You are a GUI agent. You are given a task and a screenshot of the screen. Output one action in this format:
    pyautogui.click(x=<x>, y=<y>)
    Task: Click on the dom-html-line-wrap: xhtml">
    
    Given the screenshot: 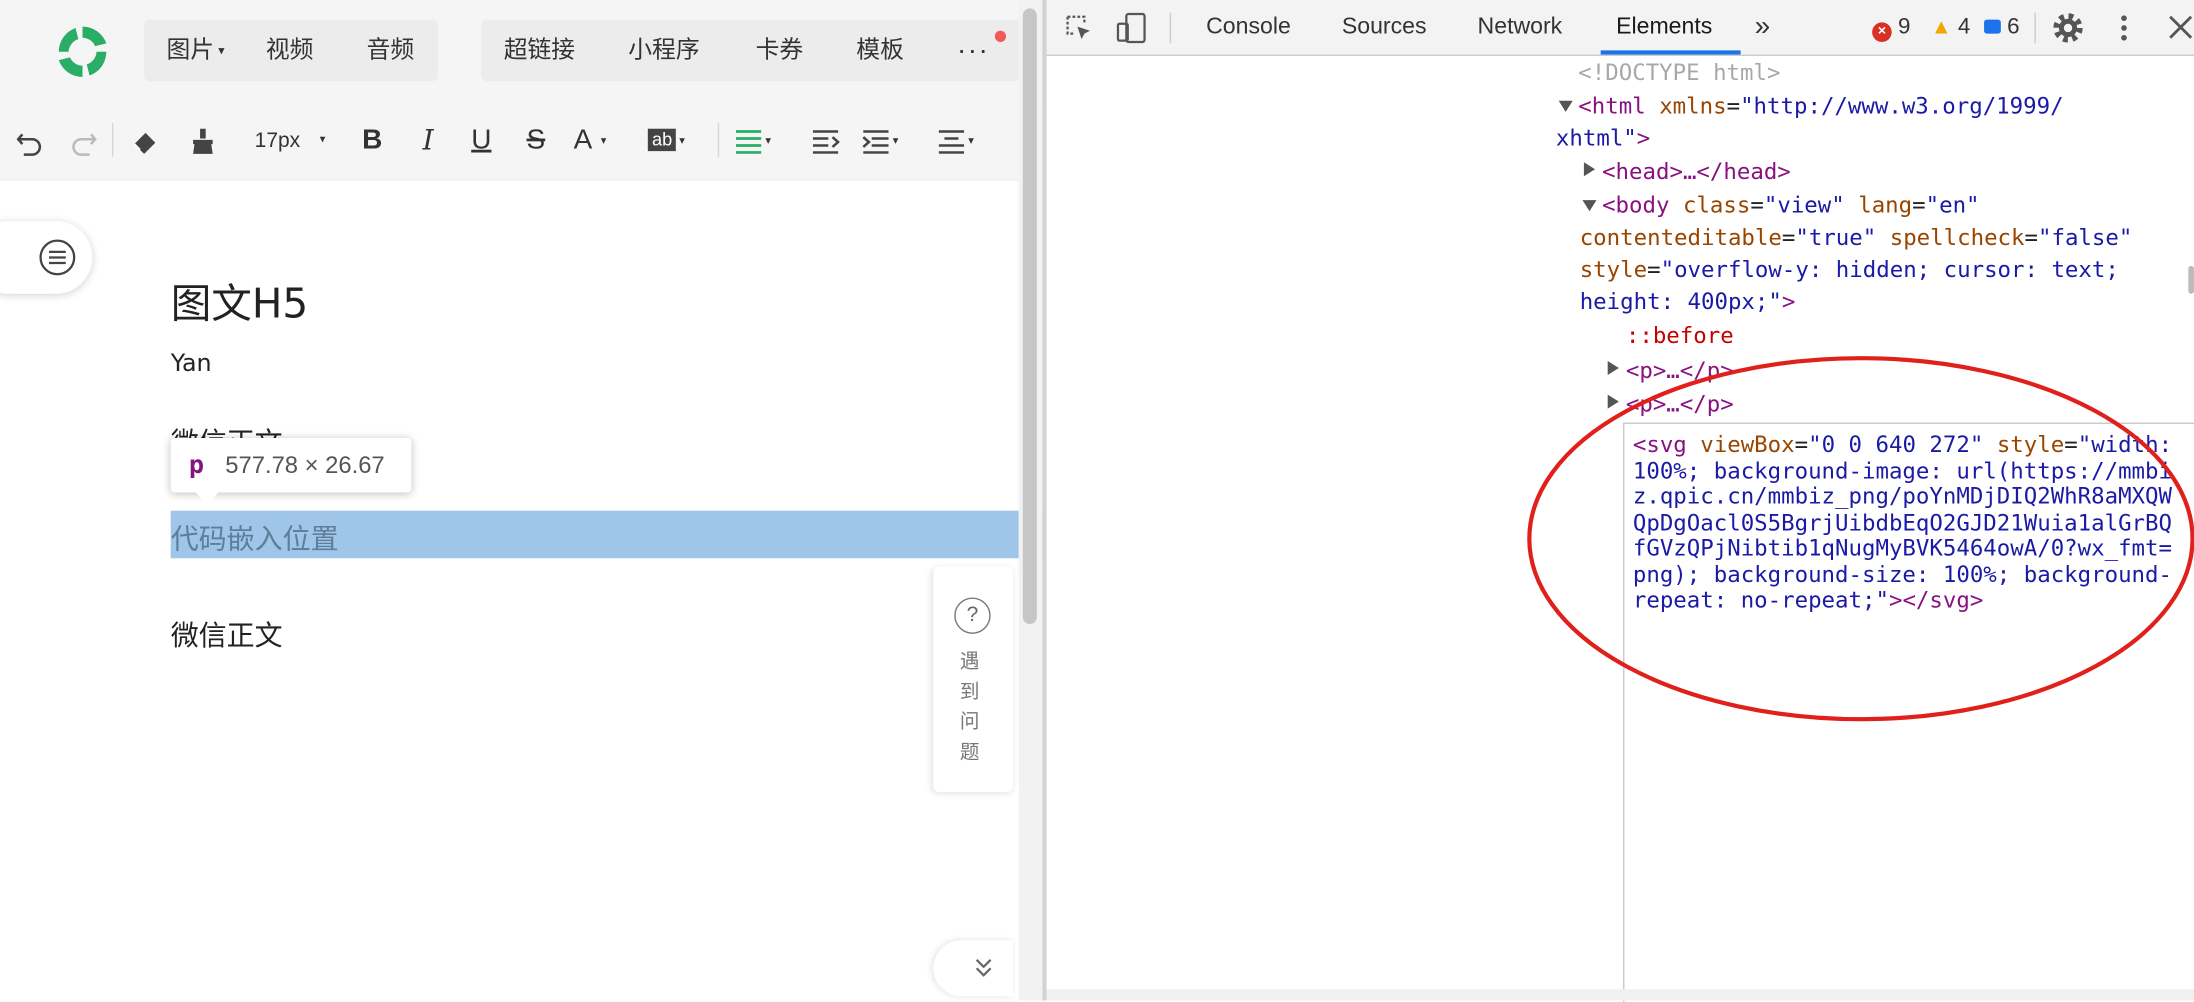 What is the action you would take?
    pyautogui.click(x=1603, y=138)
    